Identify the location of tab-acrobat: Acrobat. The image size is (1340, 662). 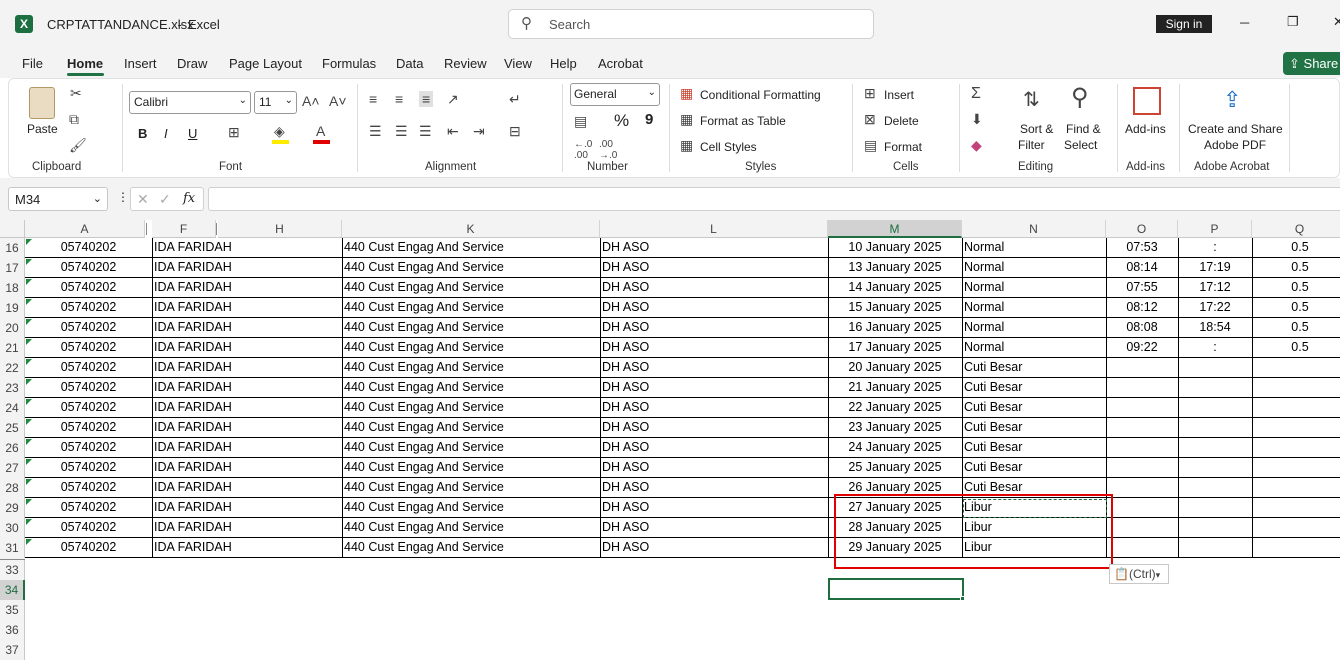
(620, 63).